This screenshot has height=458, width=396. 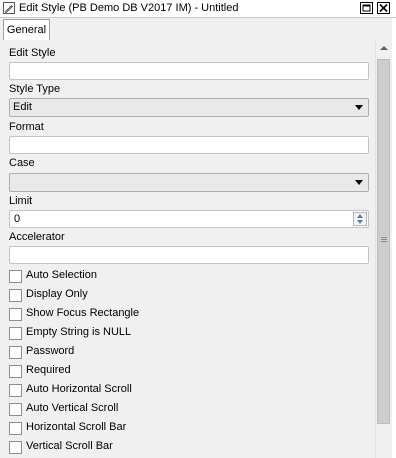 What do you see at coordinates (22, 107) in the screenshot?
I see `style-type-value: Edit` at bounding box center [22, 107].